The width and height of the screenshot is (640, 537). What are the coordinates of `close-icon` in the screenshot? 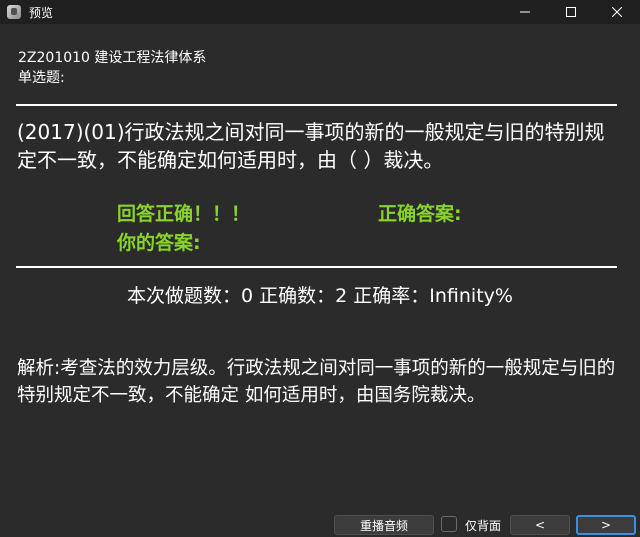 It's located at (617, 12).